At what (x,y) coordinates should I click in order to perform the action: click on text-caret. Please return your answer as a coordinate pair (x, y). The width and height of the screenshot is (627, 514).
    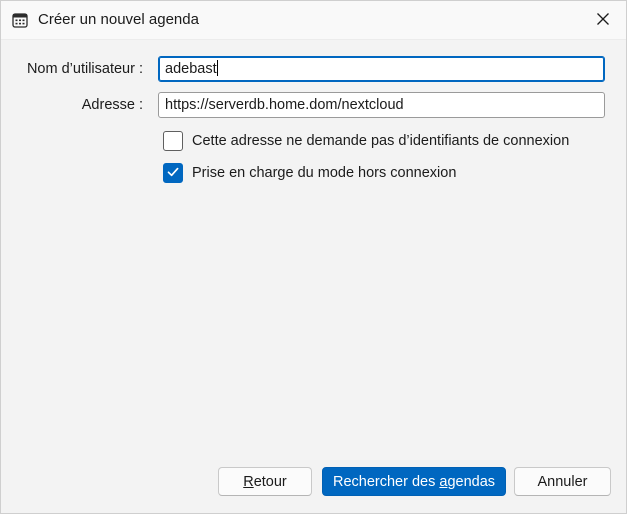
    Looking at the image, I should click on (217, 68).